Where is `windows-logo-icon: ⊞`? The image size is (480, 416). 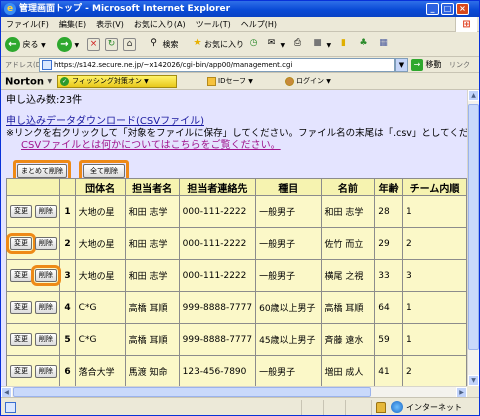 windows-logo-icon: ⊞ is located at coordinates (466, 24).